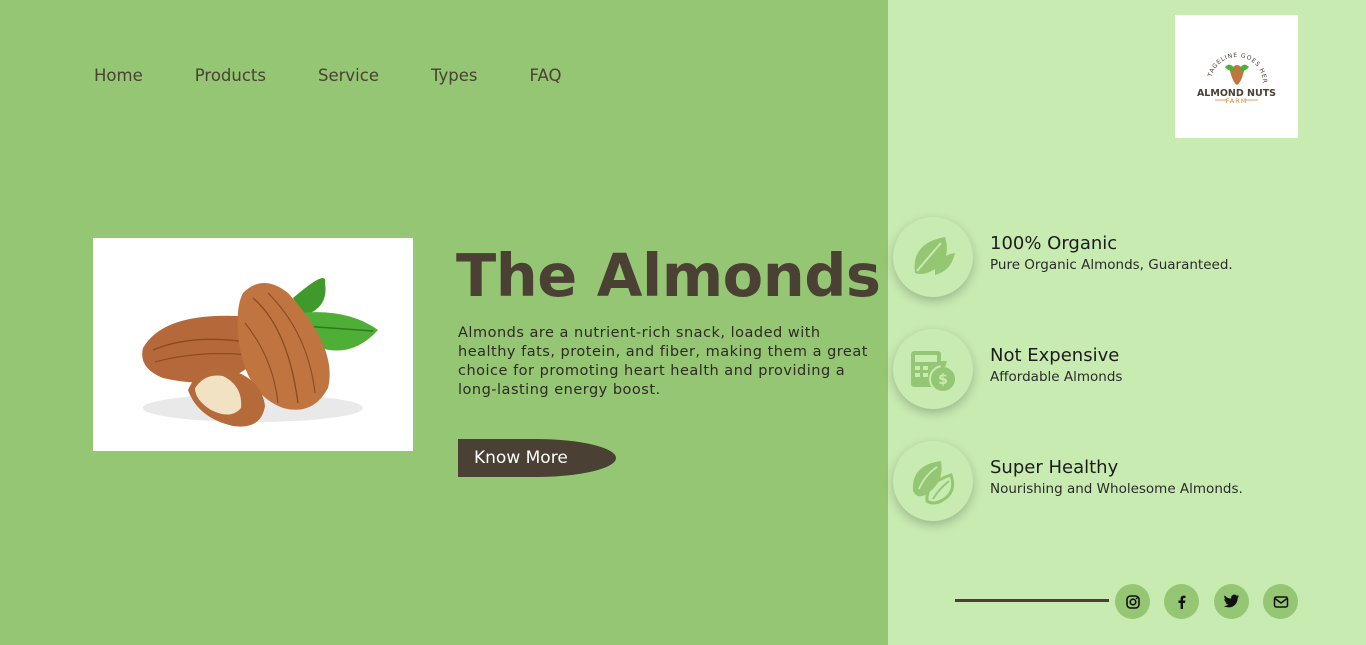  I want to click on facebook-button, so click(1181, 601).